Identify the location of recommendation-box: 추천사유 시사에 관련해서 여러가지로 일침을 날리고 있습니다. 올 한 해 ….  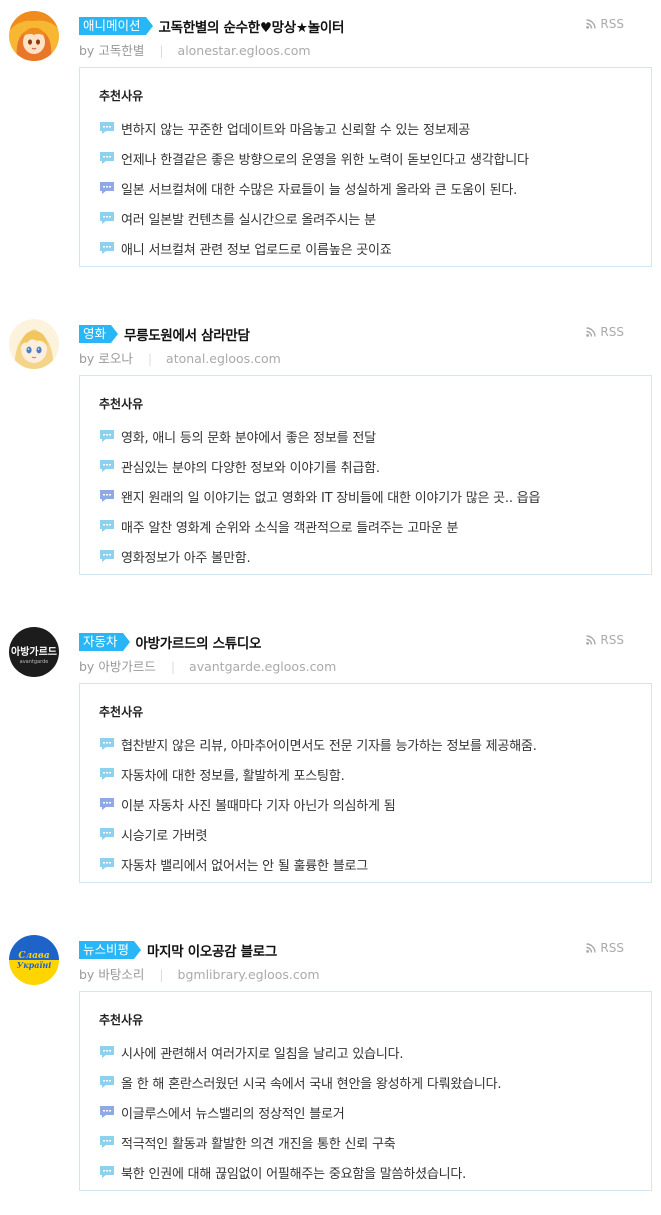
(365, 1091).